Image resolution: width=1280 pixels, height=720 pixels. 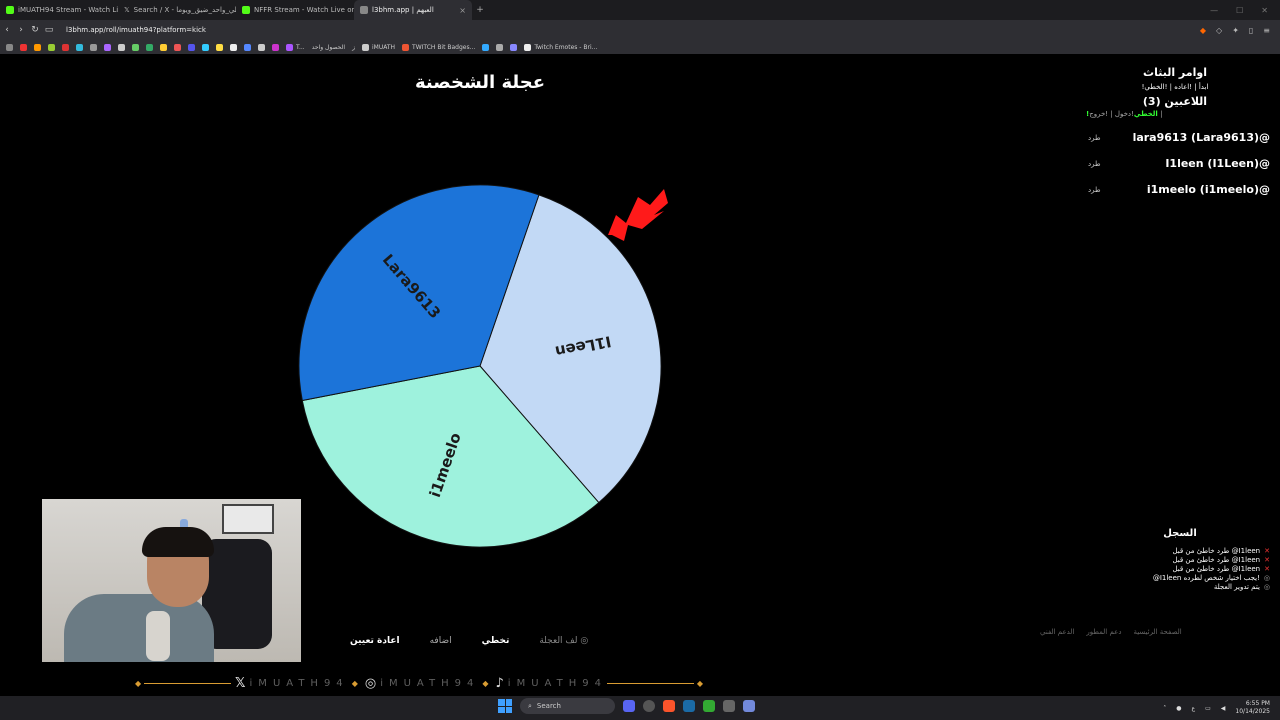 I want to click on tiktok-icon: ♪, so click(x=499, y=683).